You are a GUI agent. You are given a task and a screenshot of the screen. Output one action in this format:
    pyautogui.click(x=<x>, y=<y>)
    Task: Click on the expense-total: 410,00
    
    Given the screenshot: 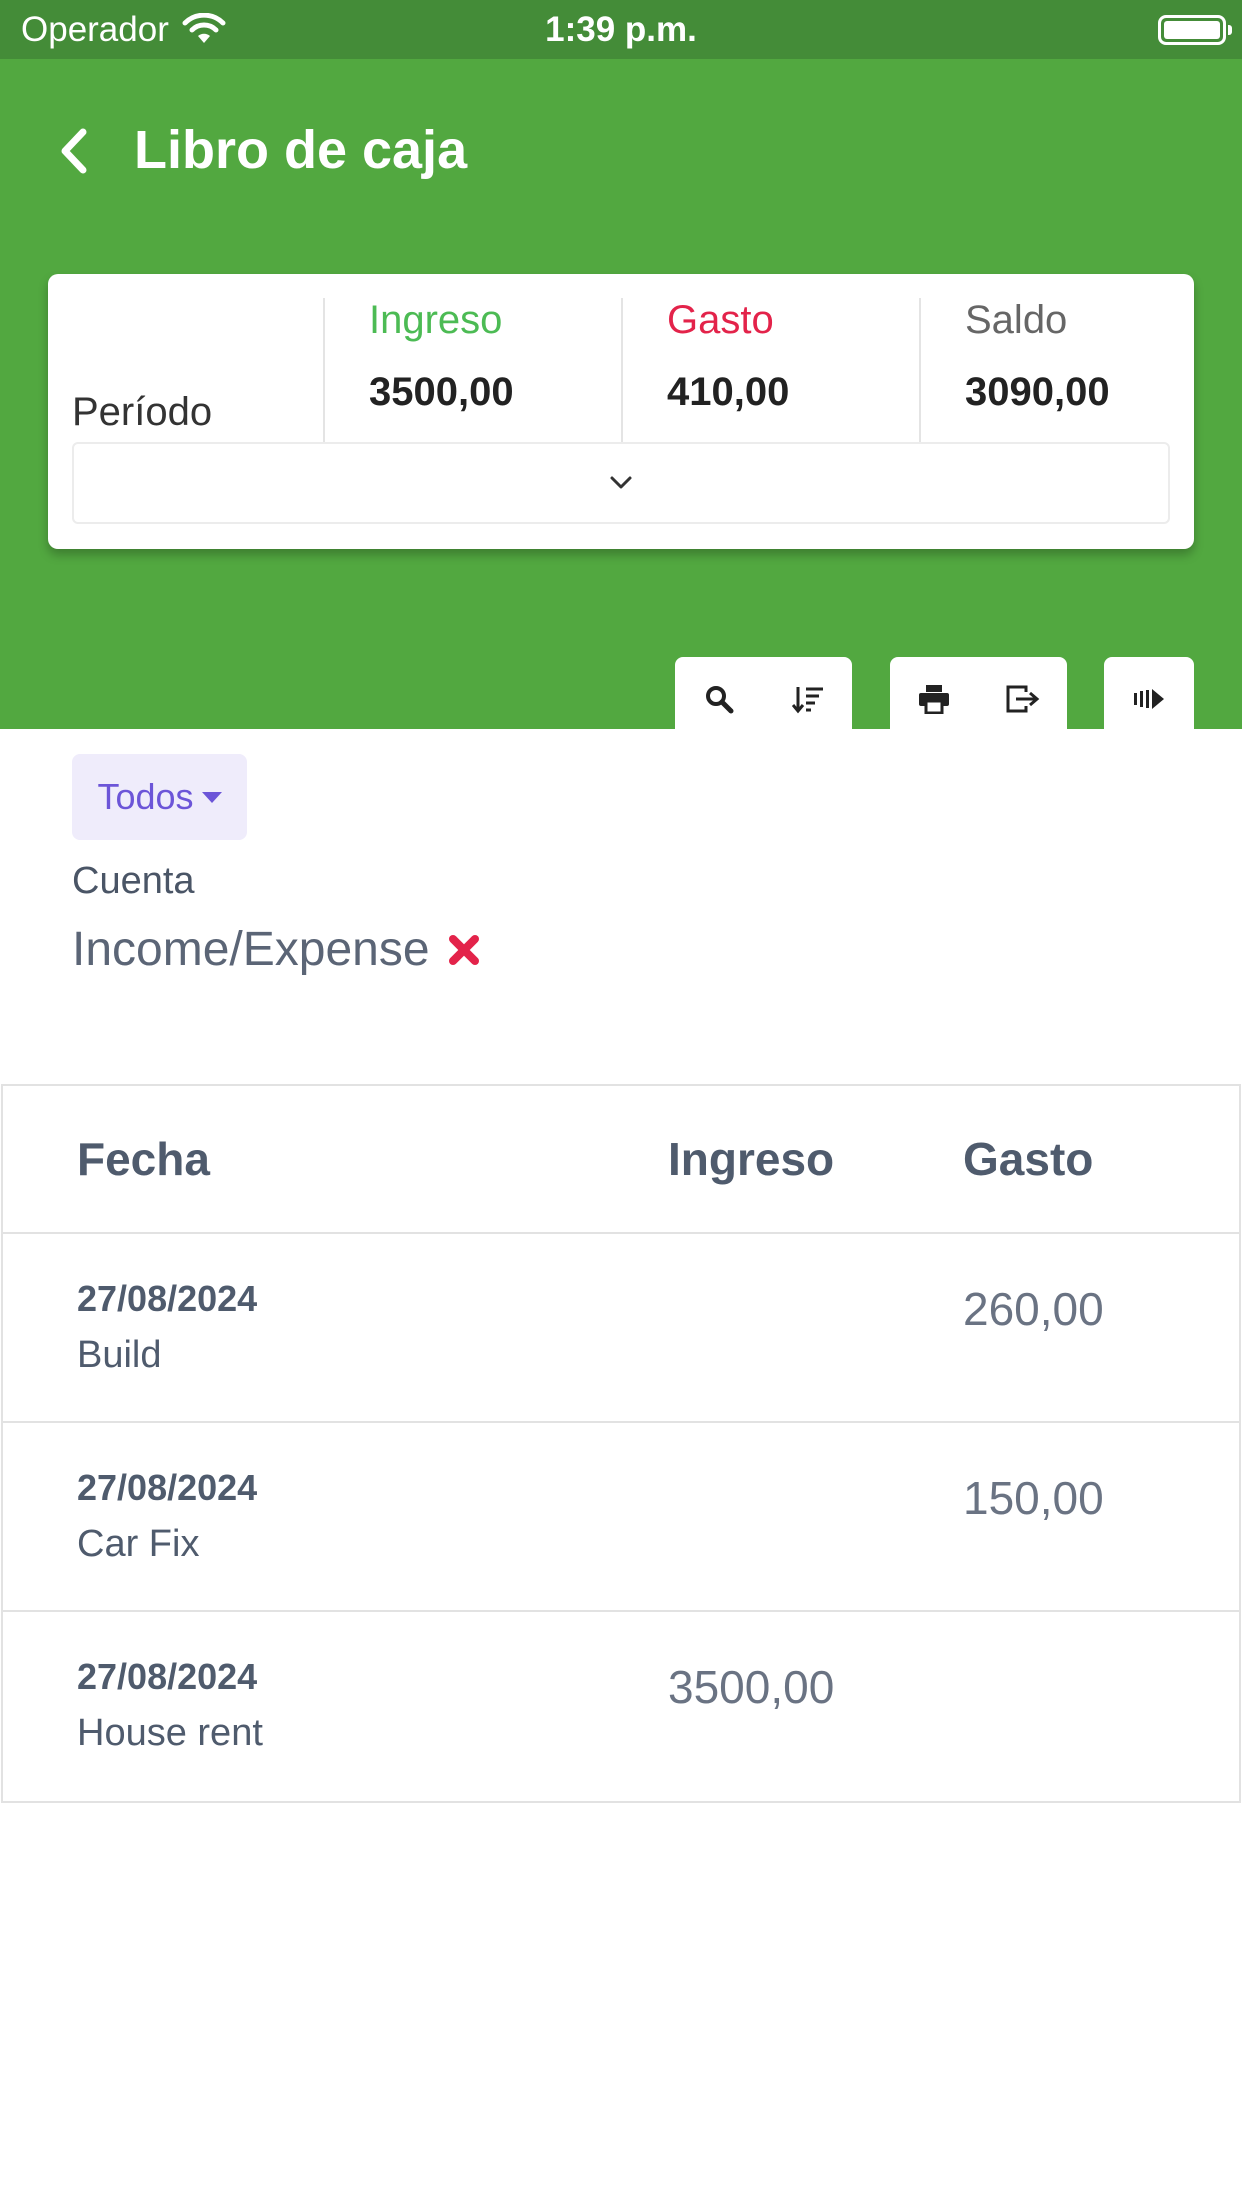 What is the action you would take?
    pyautogui.click(x=728, y=392)
    